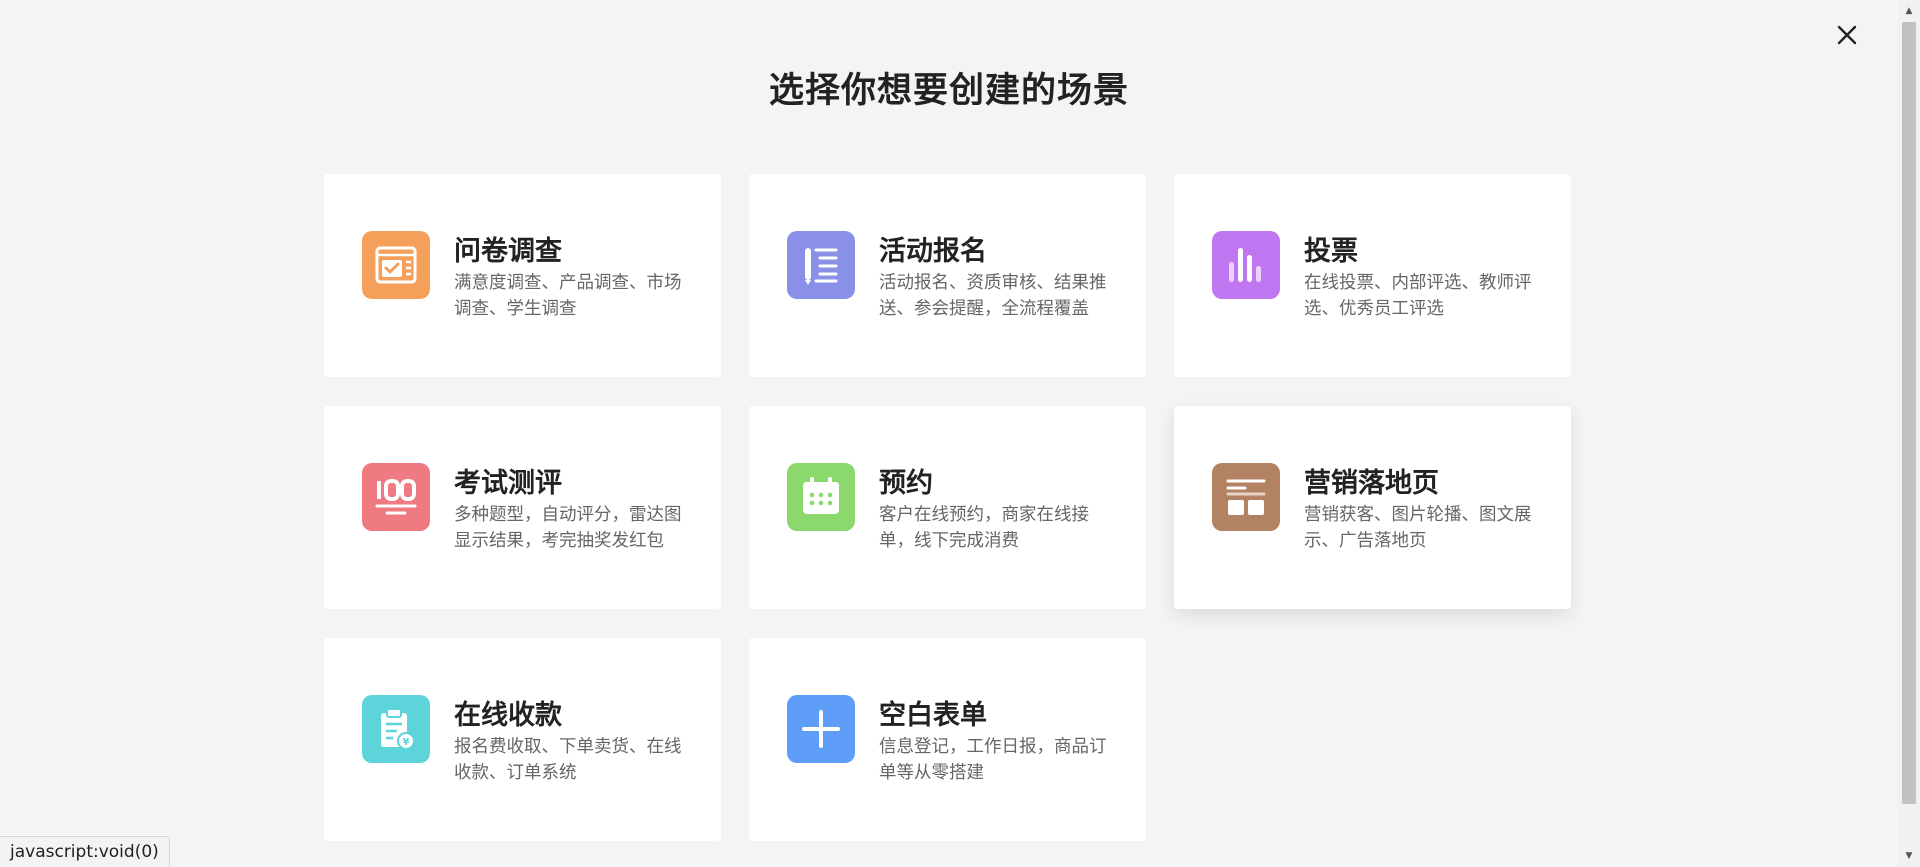 The width and height of the screenshot is (1920, 867). I want to click on scene-card-exam: 考试测评 多种题型，自动评分，雷达图显示结果，考完抽奖发红包, so click(522, 507).